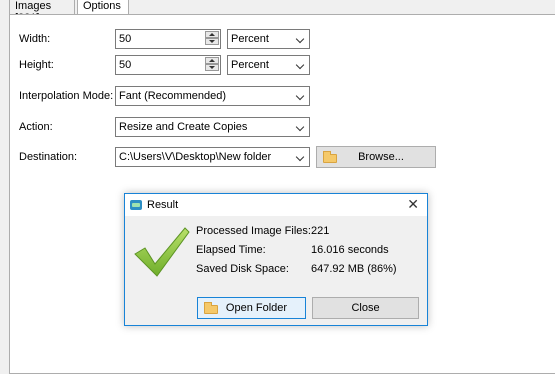 The image size is (555, 374). Describe the element at coordinates (231, 250) in the screenshot. I see `elapsed-label: Elapsed Time:` at that location.